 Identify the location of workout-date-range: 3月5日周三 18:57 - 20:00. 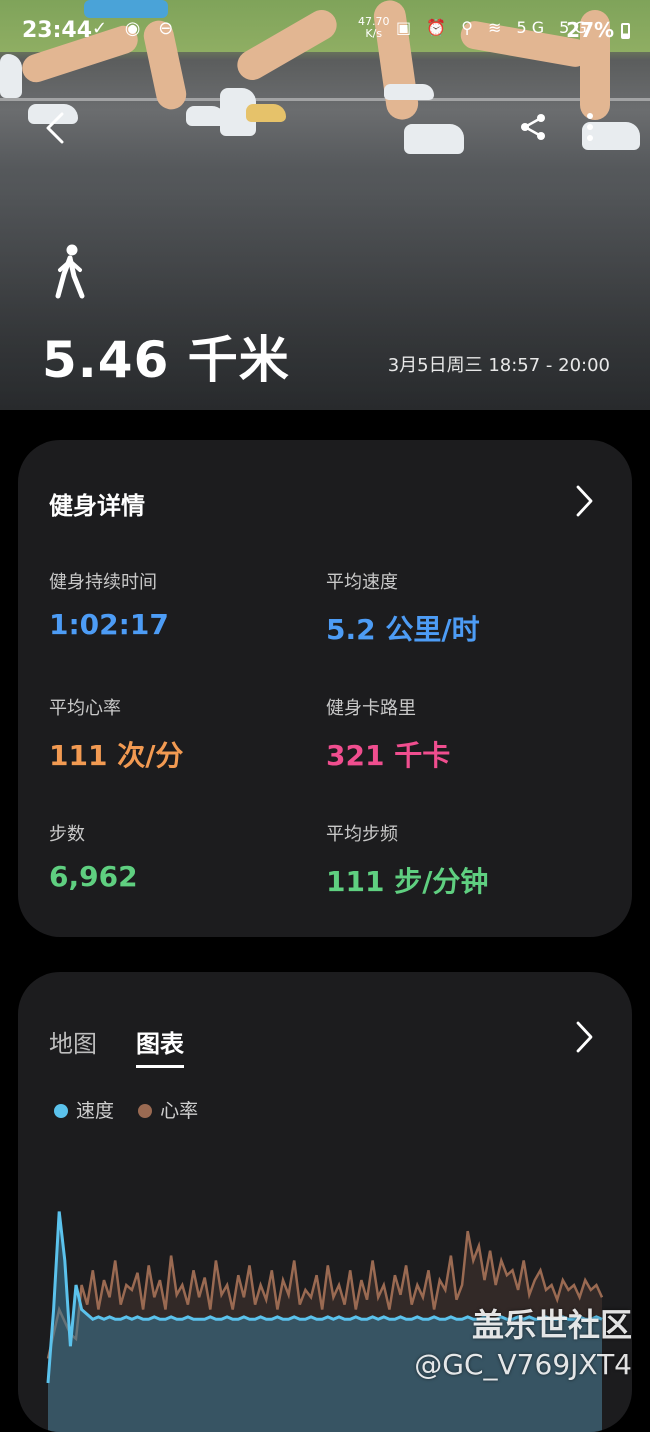
(499, 364).